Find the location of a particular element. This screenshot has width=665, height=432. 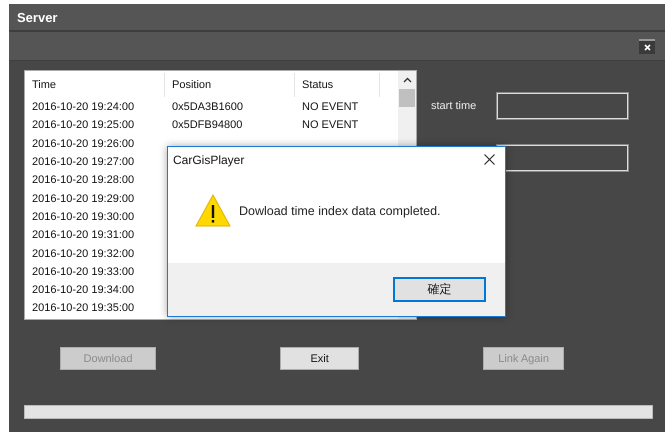

table-cell-text: 2016-10-20 19:32:00 is located at coordinates (83, 254).